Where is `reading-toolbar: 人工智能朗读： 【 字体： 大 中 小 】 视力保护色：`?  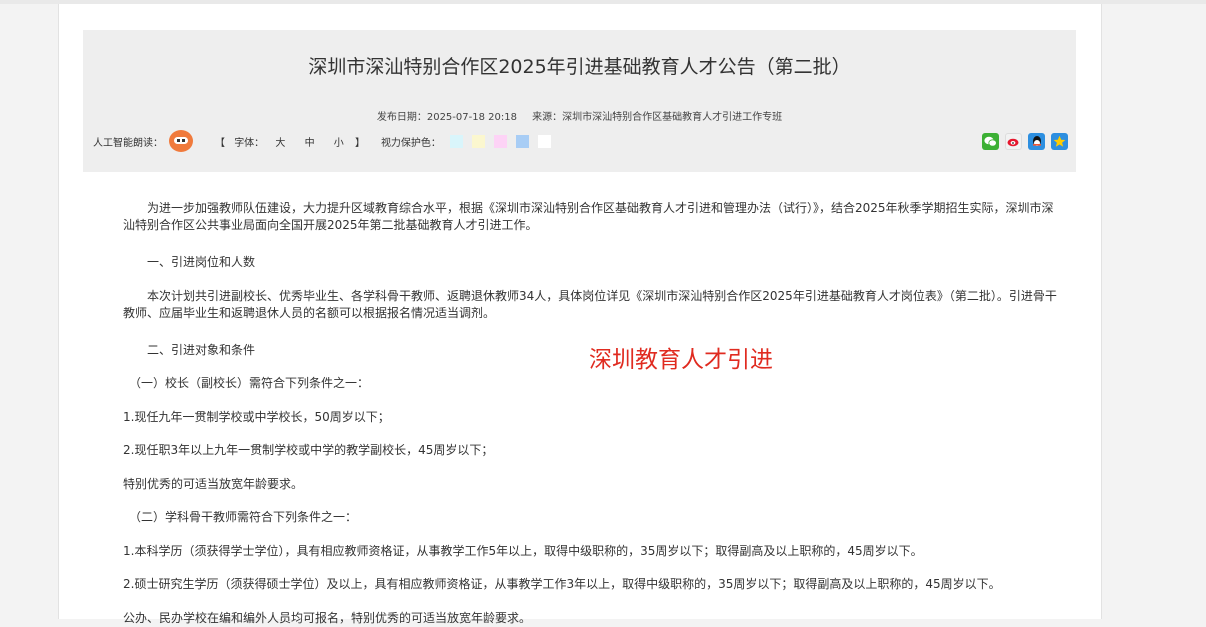
reading-toolbar: 人工智能朗读： 【 字体： 大 中 小 】 视力保护色： is located at coordinates (322, 141).